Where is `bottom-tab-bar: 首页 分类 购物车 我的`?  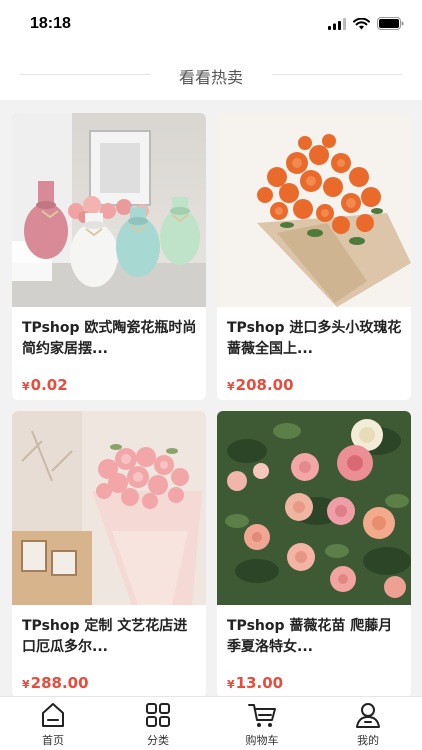
bottom-tab-bar: 首页 分类 购物车 我的 is located at coordinates (211, 723).